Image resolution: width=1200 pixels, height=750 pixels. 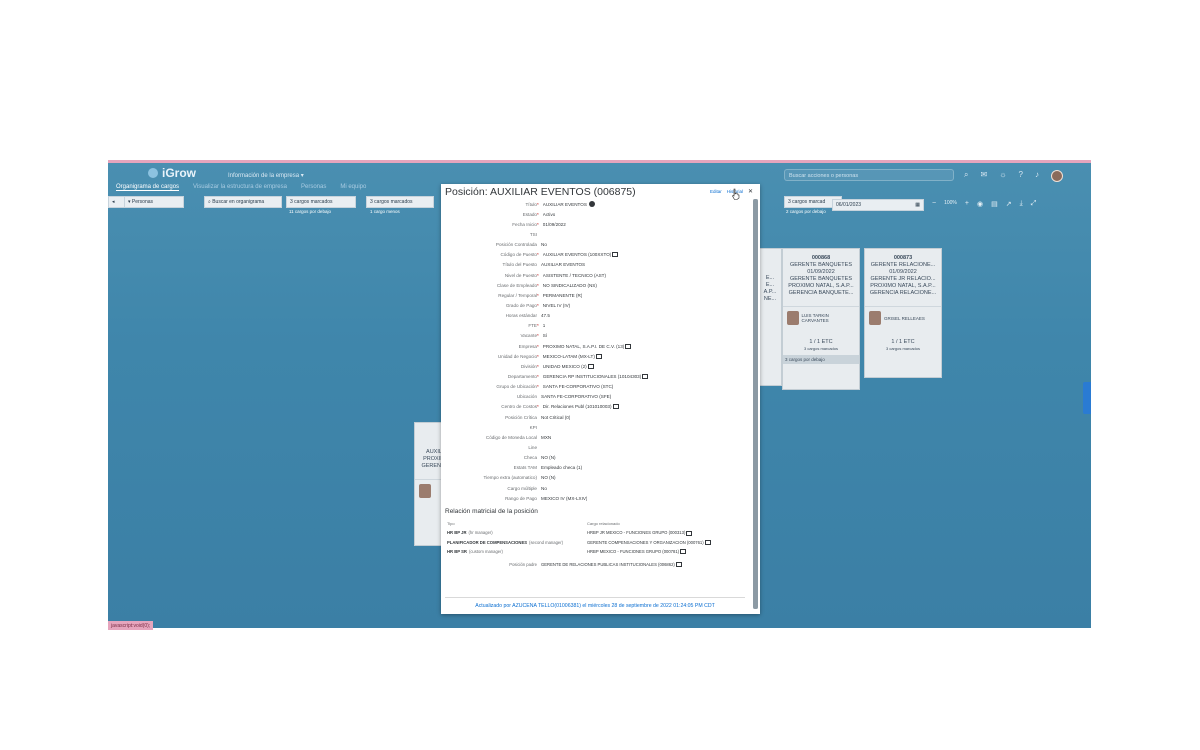 I want to click on field-row: Clase de Empleado * NO SINDICALIZADO (NS), so click(x=596, y=285).